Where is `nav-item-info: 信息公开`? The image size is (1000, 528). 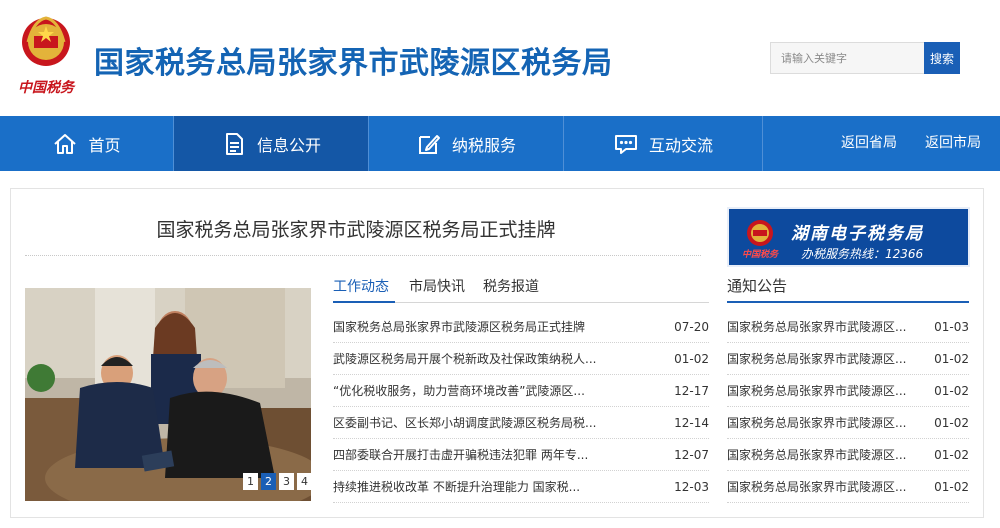
nav-item-info: 信息公开 is located at coordinates (271, 143).